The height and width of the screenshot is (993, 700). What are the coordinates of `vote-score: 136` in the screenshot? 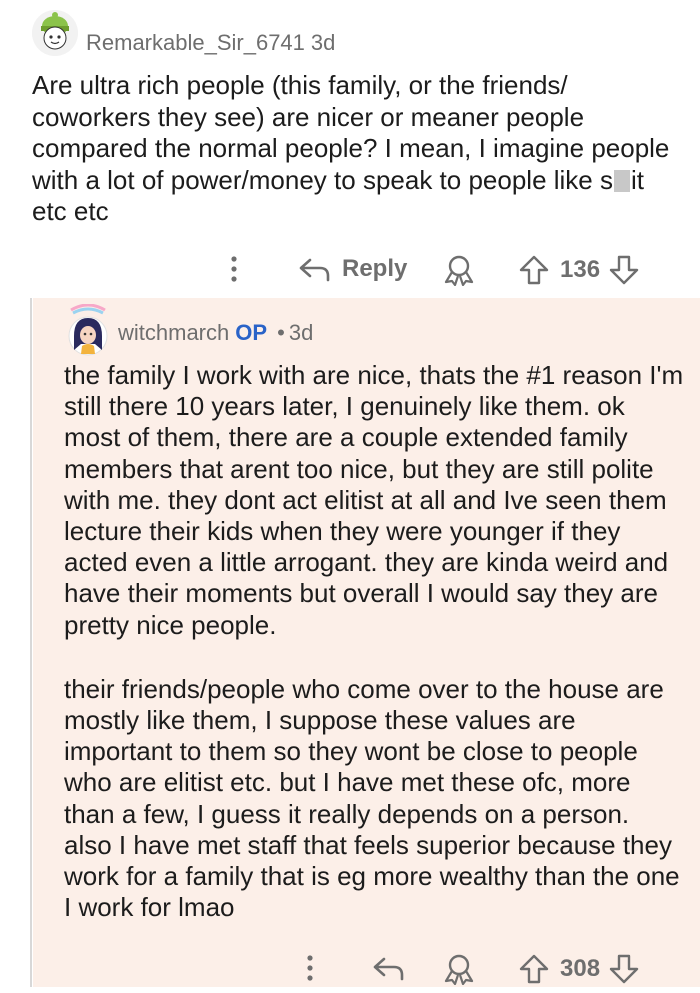 It's located at (580, 269).